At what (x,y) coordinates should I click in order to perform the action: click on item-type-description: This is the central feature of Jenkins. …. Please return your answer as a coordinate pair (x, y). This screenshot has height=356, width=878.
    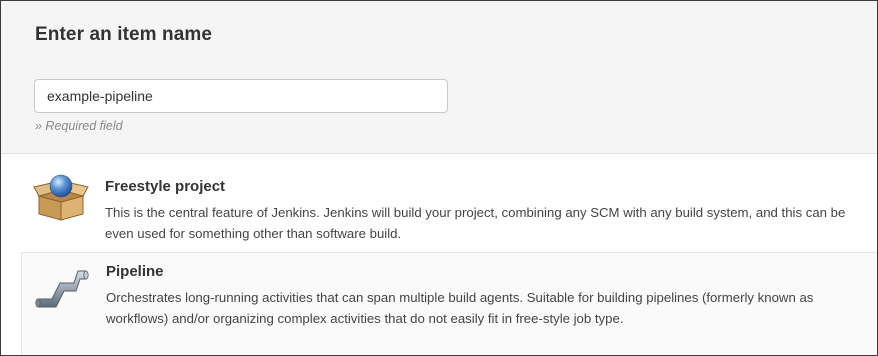
    Looking at the image, I should click on (475, 223).